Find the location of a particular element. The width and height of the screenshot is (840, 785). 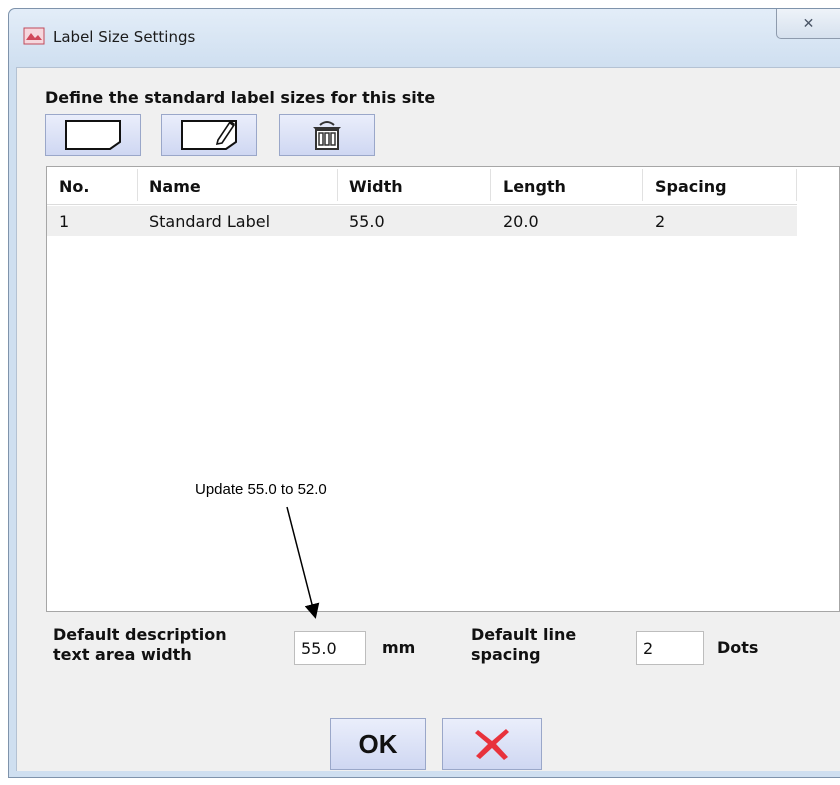

cell-spacing: 2 is located at coordinates (660, 221).